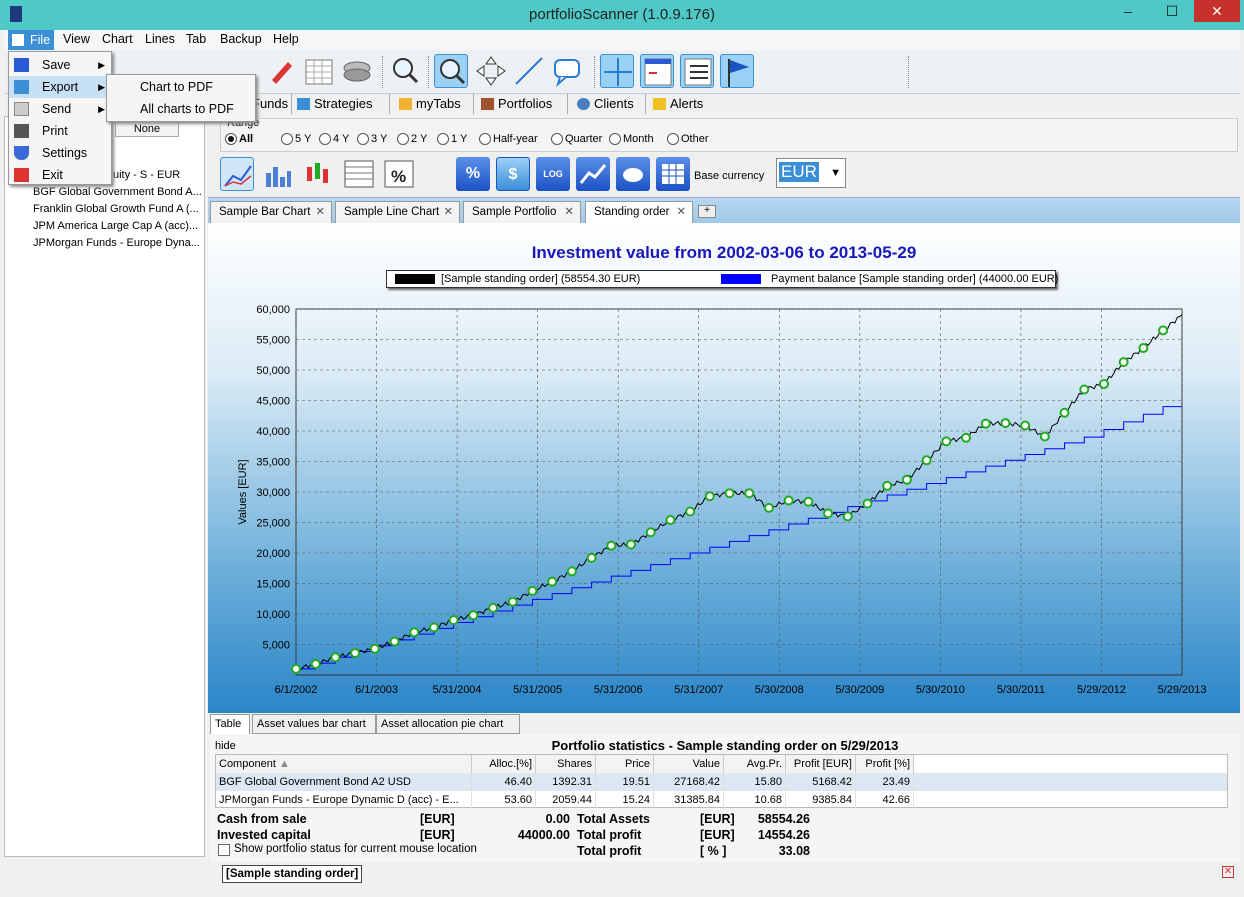 The width and height of the screenshot is (1244, 897). I want to click on magnifier-icon, so click(405, 71).